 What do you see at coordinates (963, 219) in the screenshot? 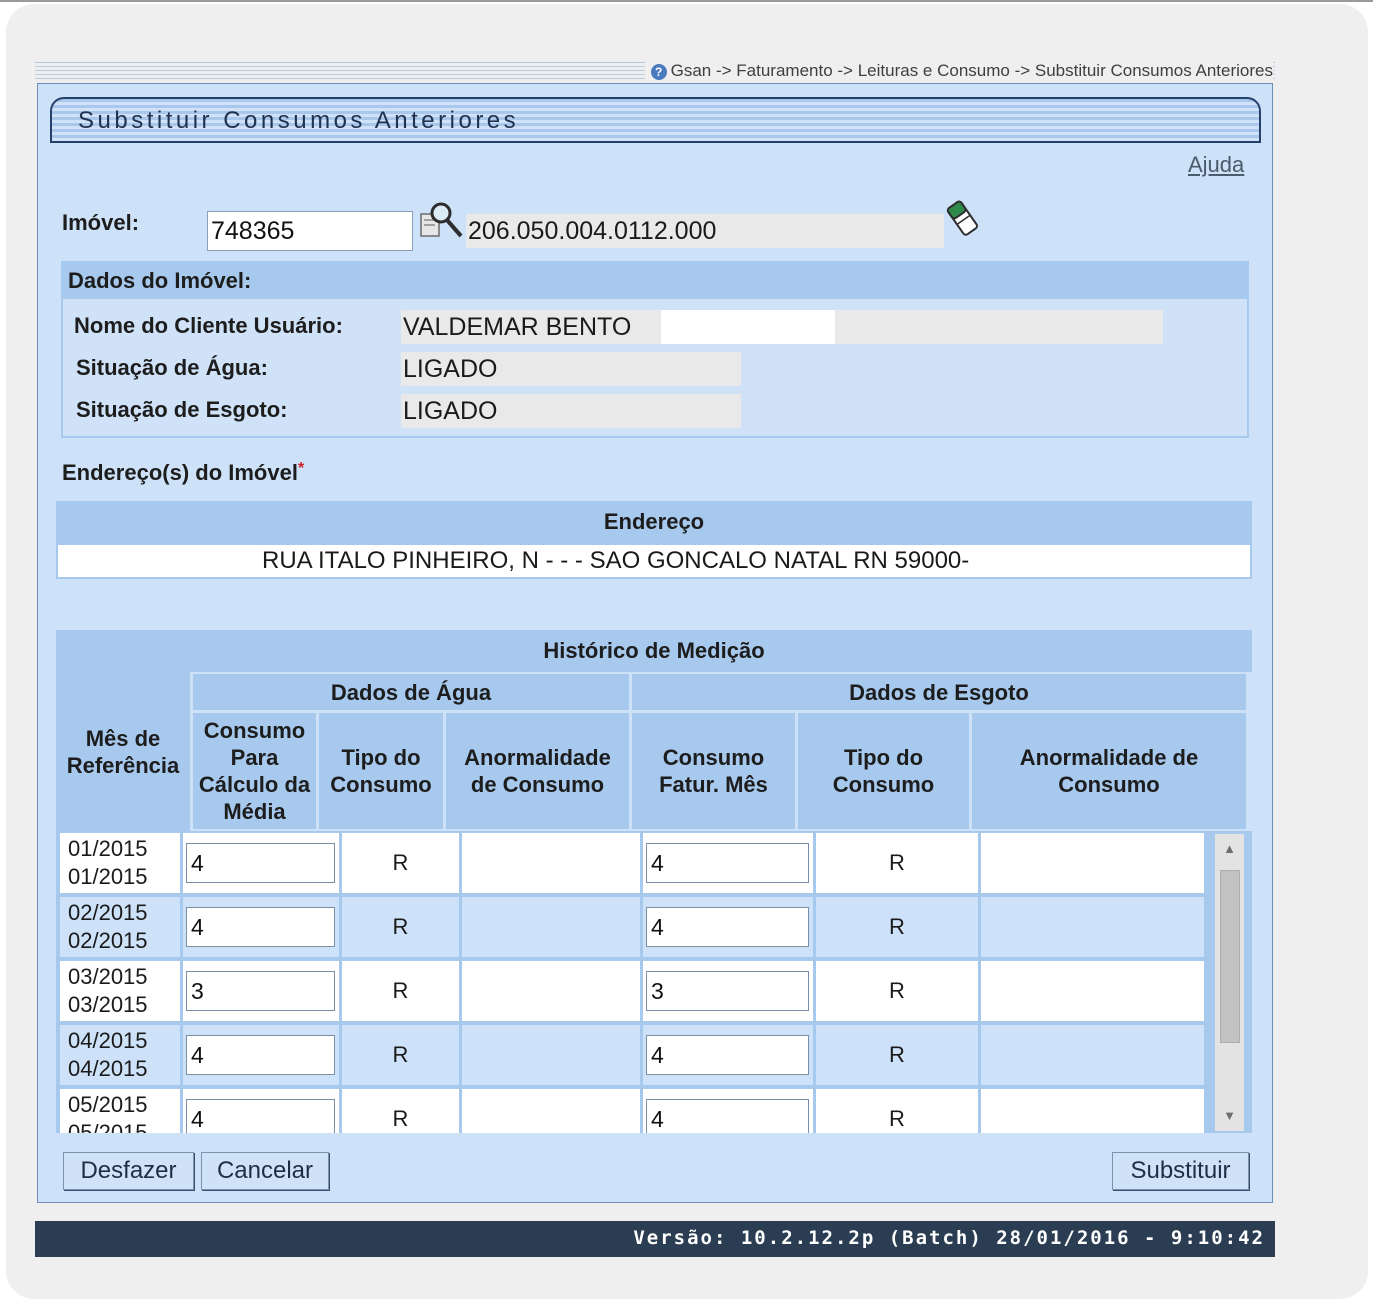
I see `eraser-icon` at bounding box center [963, 219].